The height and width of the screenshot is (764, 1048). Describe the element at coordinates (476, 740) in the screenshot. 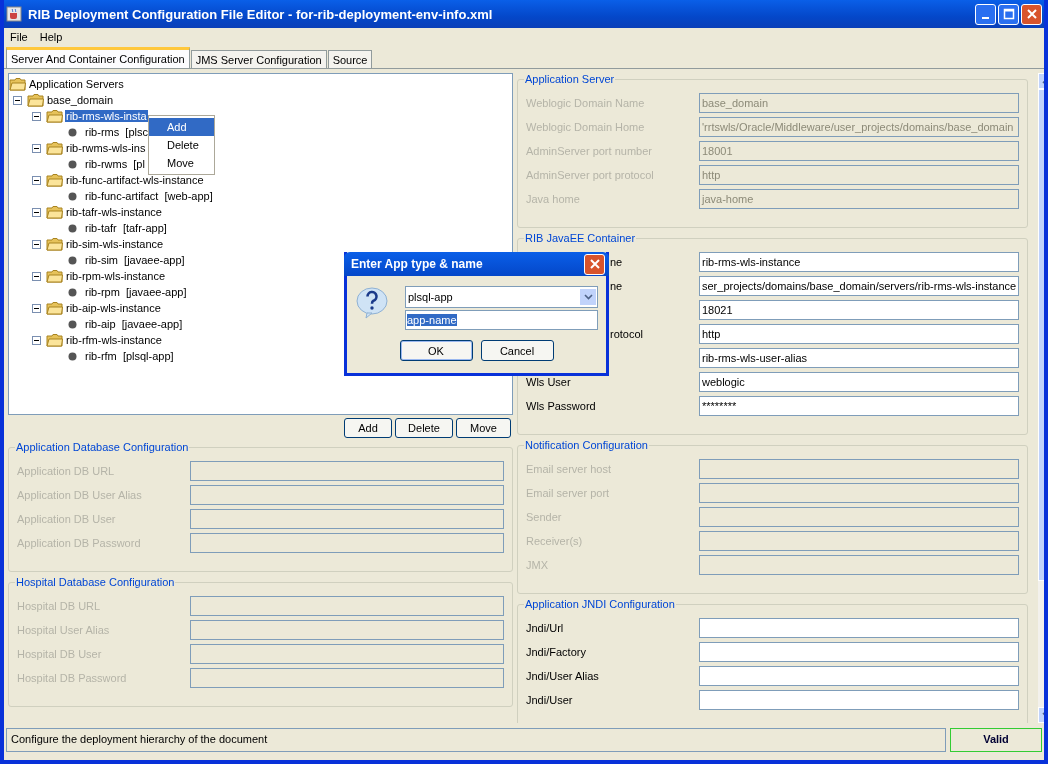

I see `status-message: Configure the deployment hierarchy of the document` at that location.